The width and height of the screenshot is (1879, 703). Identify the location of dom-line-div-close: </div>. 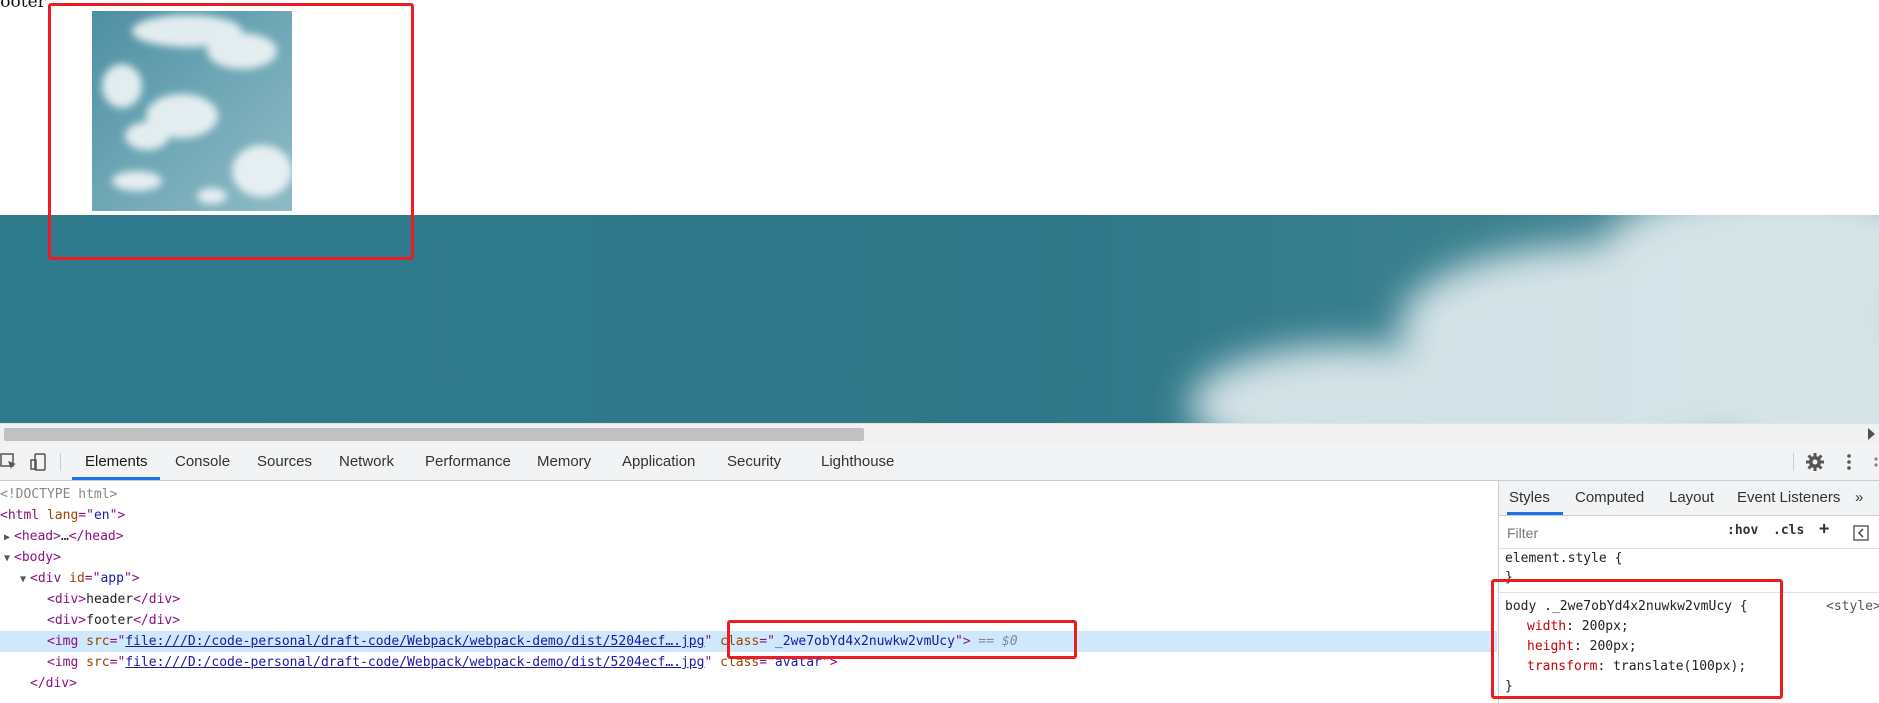
(53, 683).